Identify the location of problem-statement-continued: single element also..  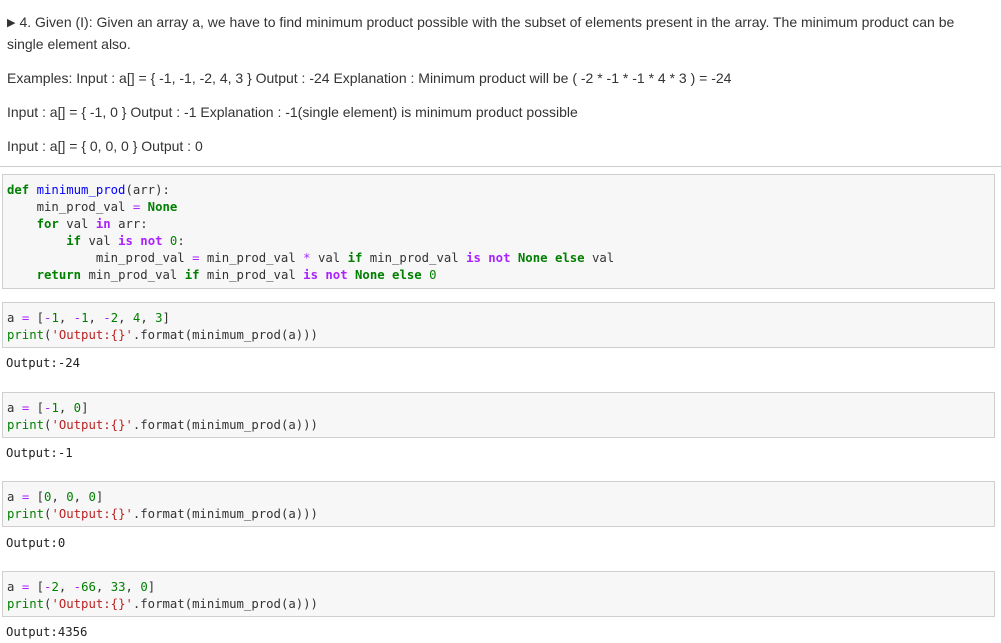
(69, 44).